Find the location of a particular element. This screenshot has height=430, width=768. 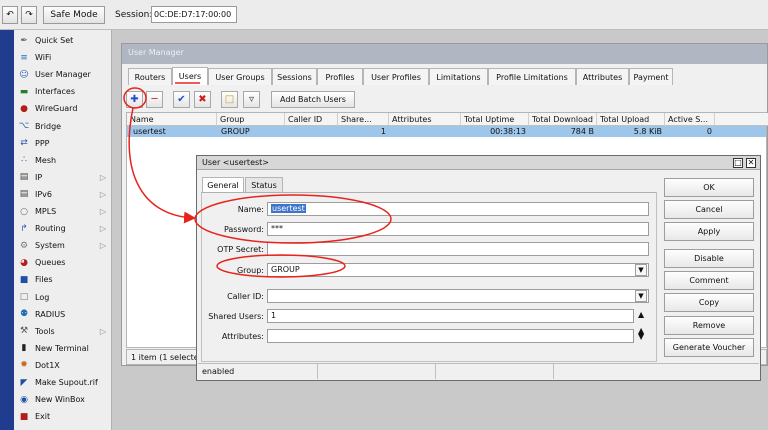

caller-id-dropdown-icon: ▼ is located at coordinates (641, 296).